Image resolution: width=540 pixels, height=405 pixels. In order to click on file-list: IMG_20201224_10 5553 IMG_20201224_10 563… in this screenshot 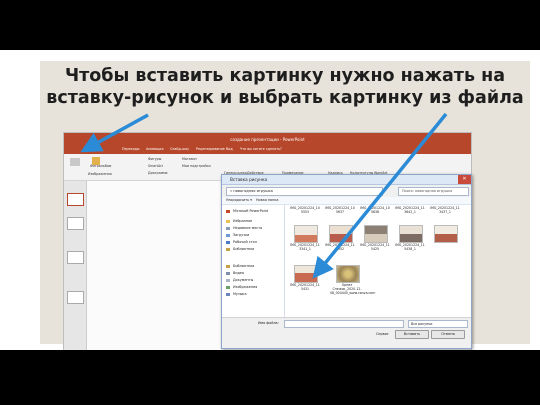, I will do `click(378, 261)`.